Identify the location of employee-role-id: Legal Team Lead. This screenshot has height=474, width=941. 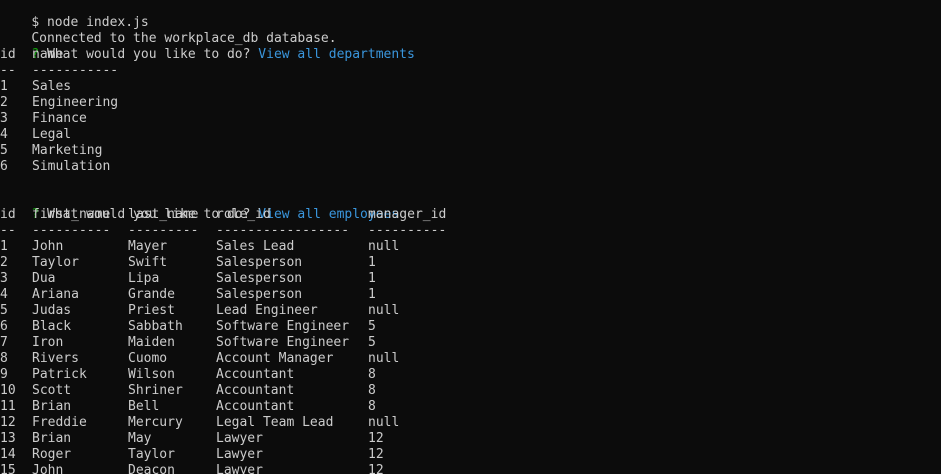
(275, 422).